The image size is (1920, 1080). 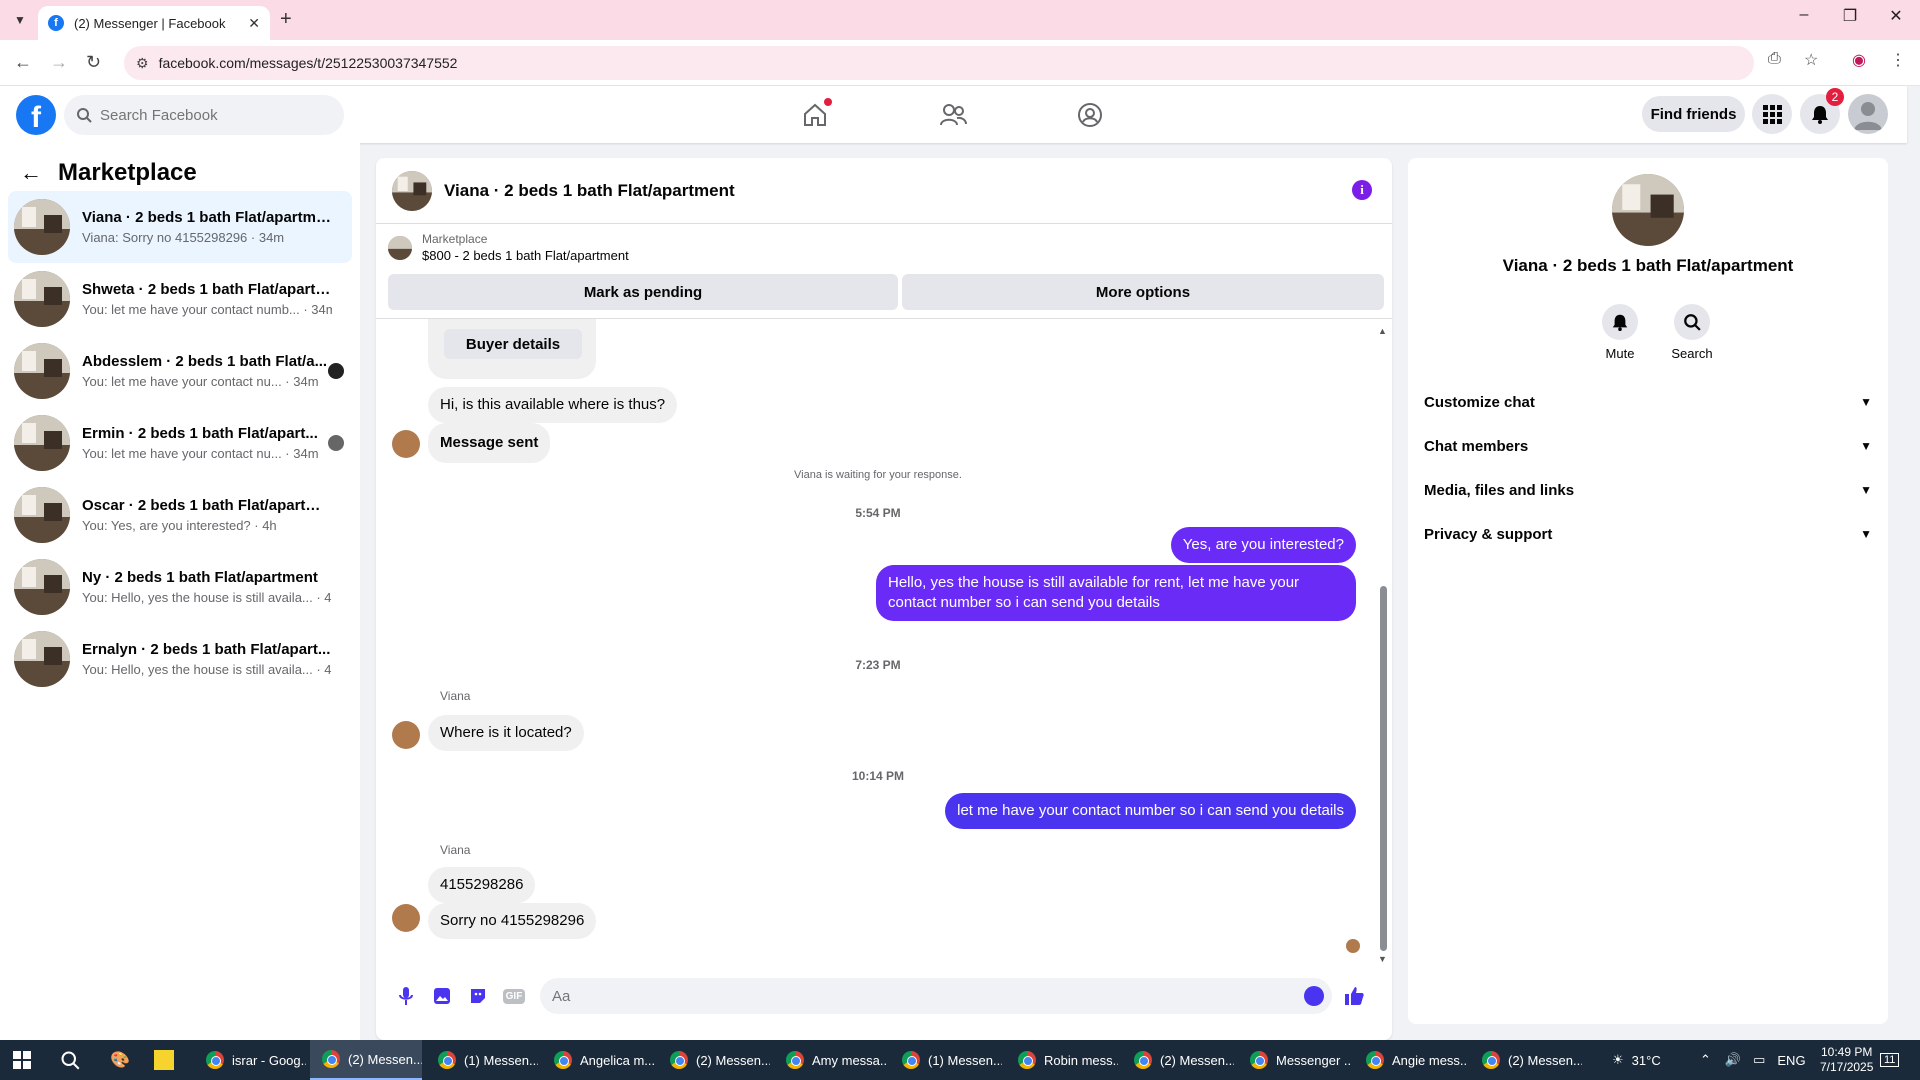 I want to click on reload-icon: ↻, so click(x=93, y=62).